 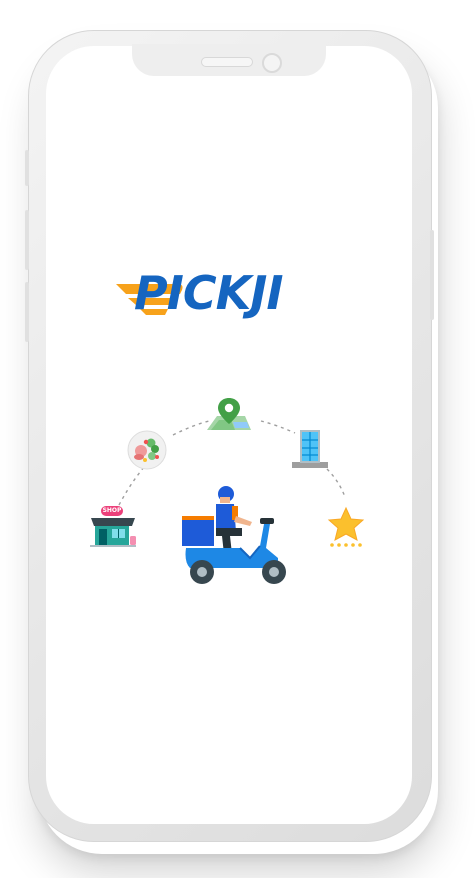 I want to click on speaker-grille, so click(x=227, y=62).